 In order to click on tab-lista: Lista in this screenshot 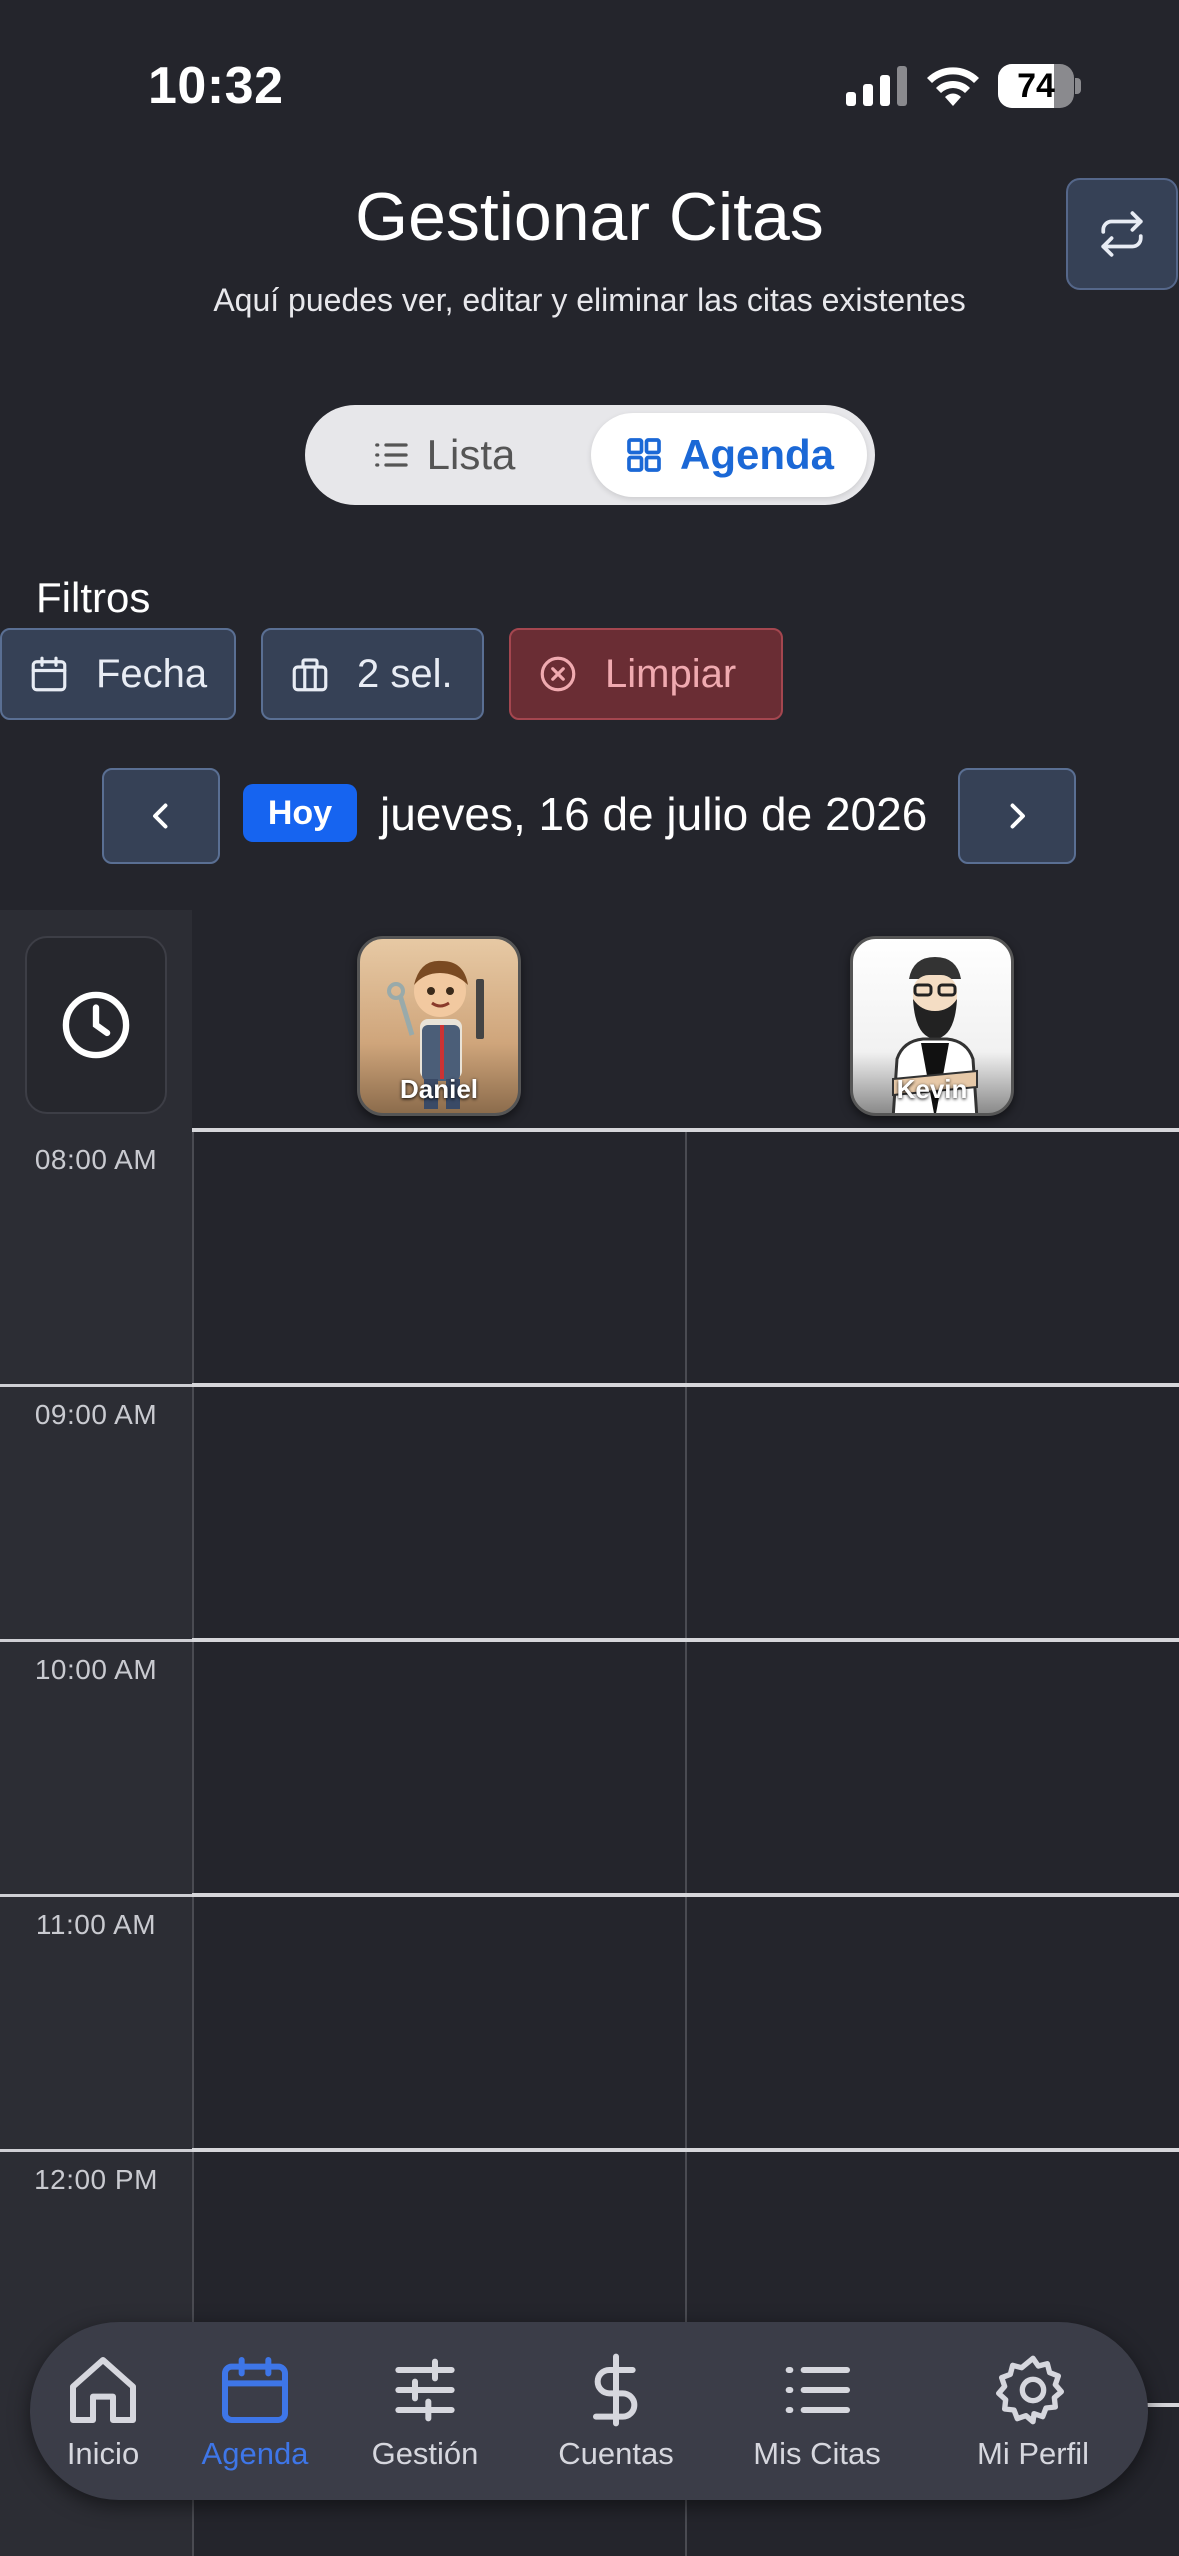, I will do `click(443, 455)`.